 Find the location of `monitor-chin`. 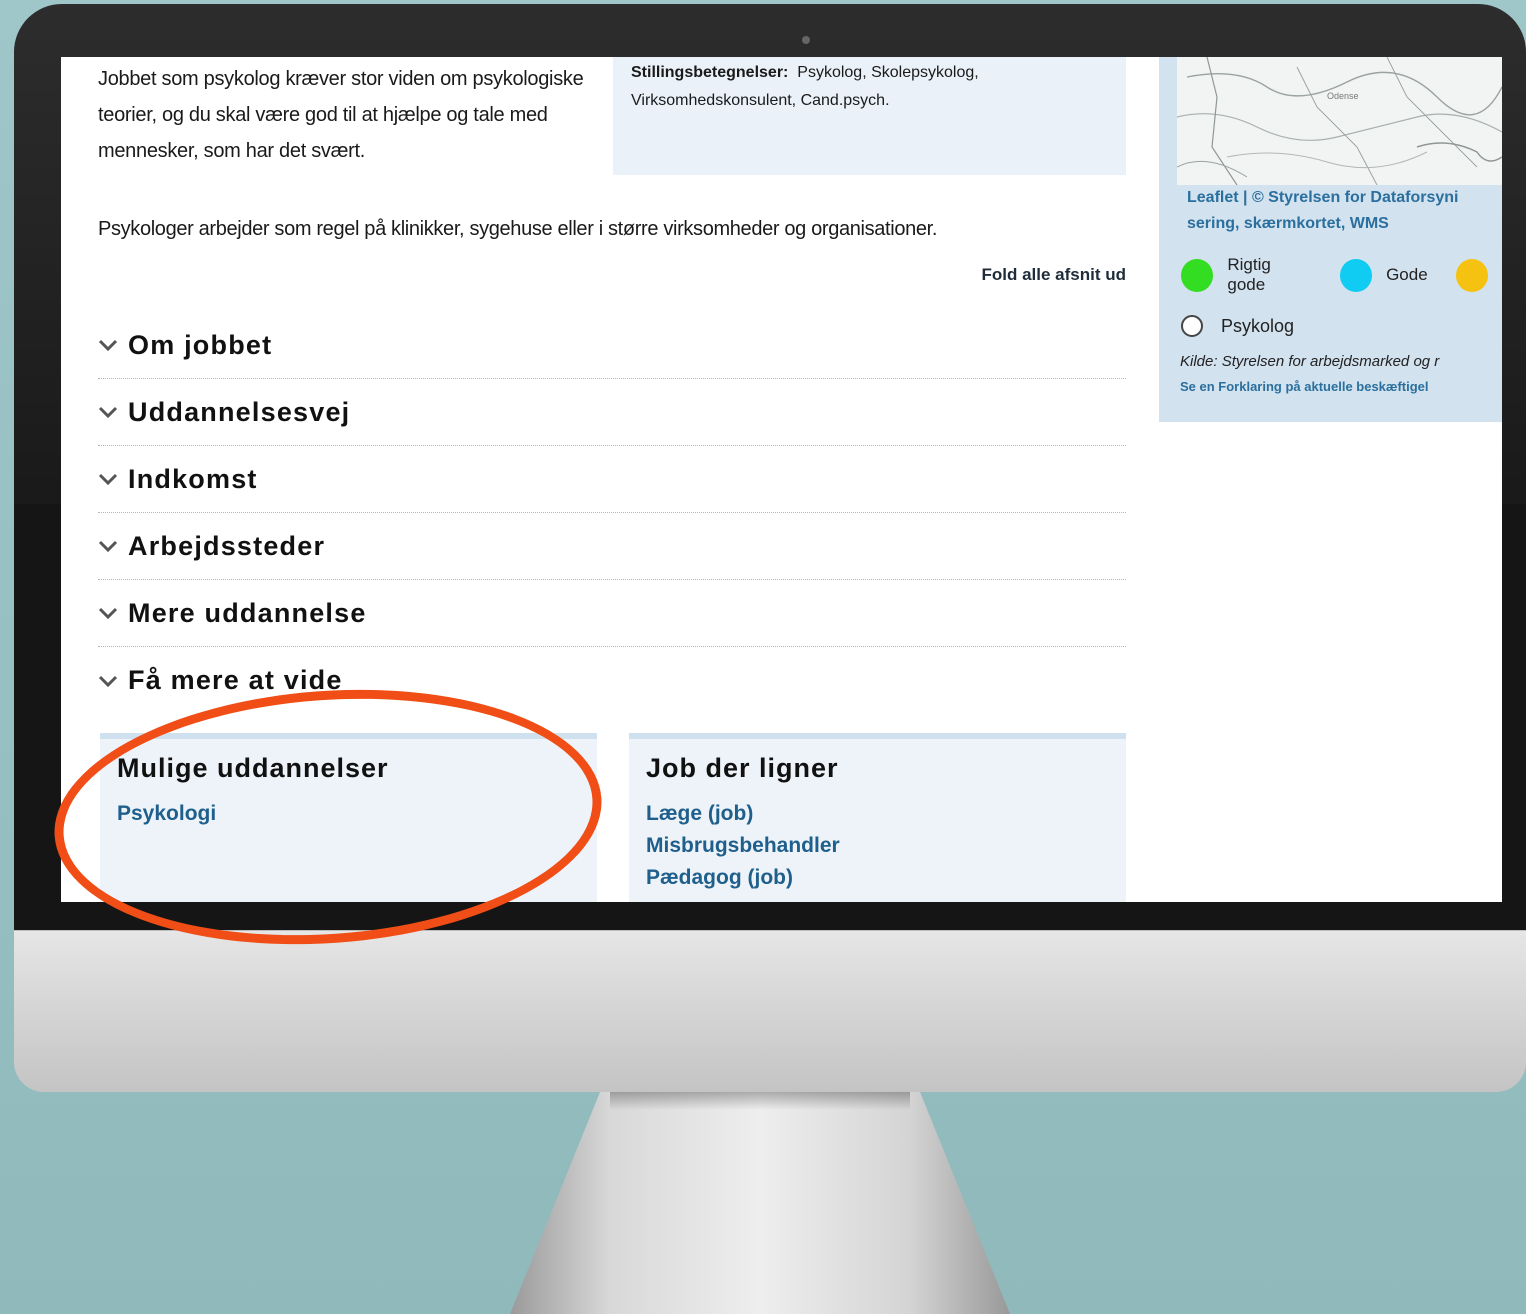

monitor-chin is located at coordinates (770, 1011).